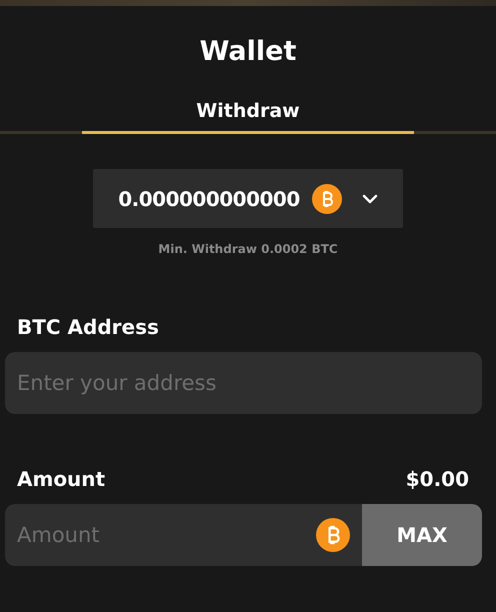 The height and width of the screenshot is (612, 496). Describe the element at coordinates (243, 535) in the screenshot. I see `amount-field: Amount MAX` at that location.